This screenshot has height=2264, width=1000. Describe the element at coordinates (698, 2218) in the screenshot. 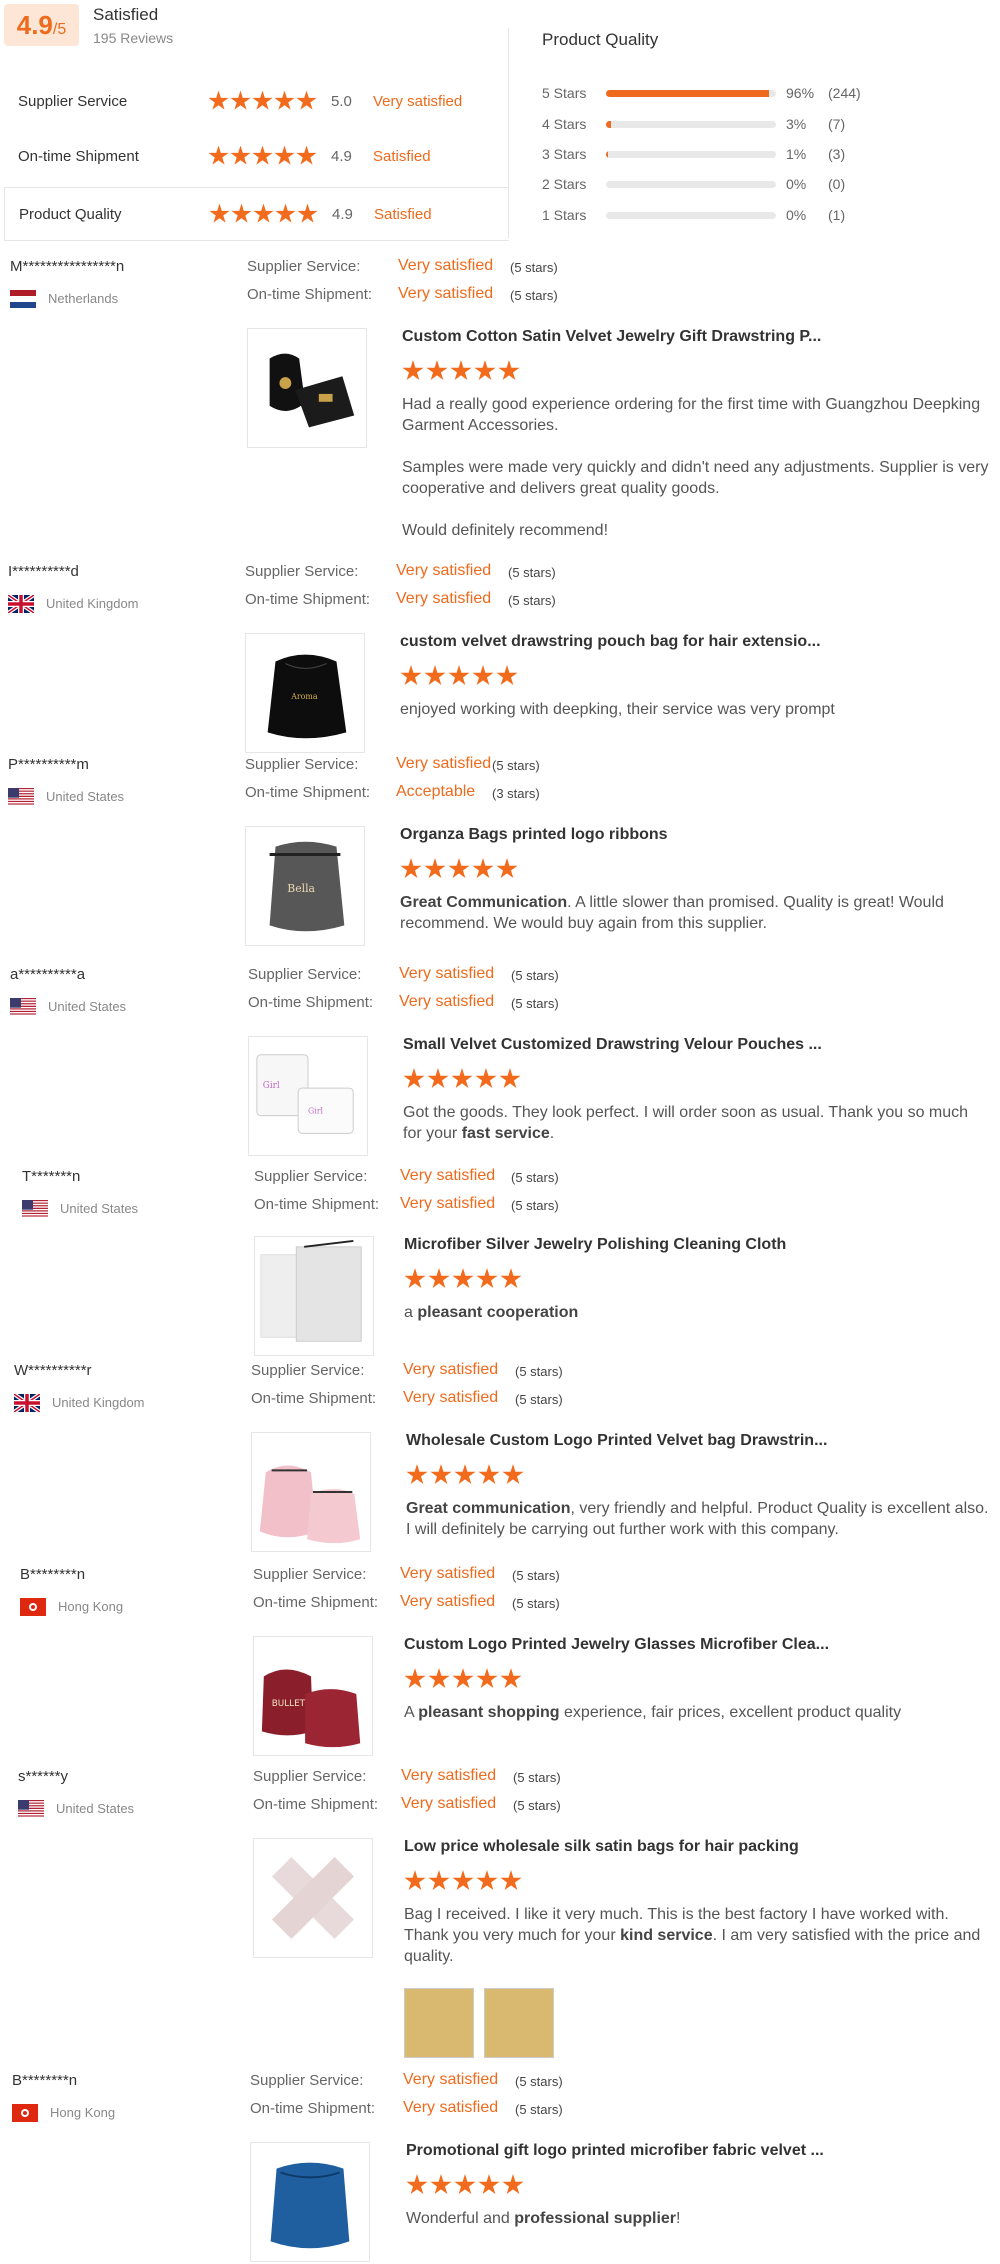

I see `review-text: Wonderful and professional supplier!` at that location.